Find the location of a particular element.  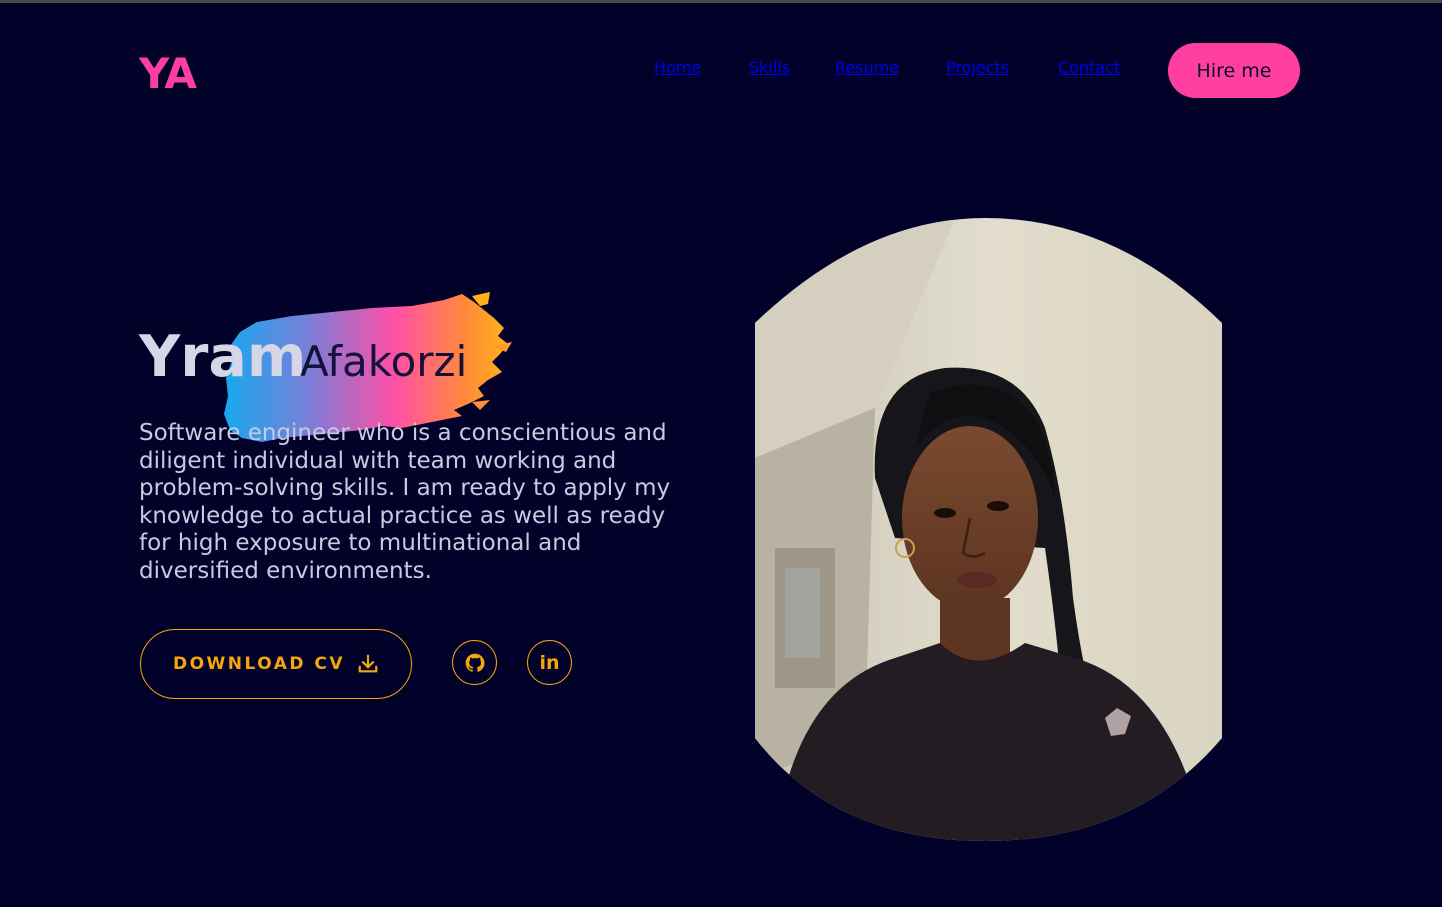

window-top-border is located at coordinates (721, 1).